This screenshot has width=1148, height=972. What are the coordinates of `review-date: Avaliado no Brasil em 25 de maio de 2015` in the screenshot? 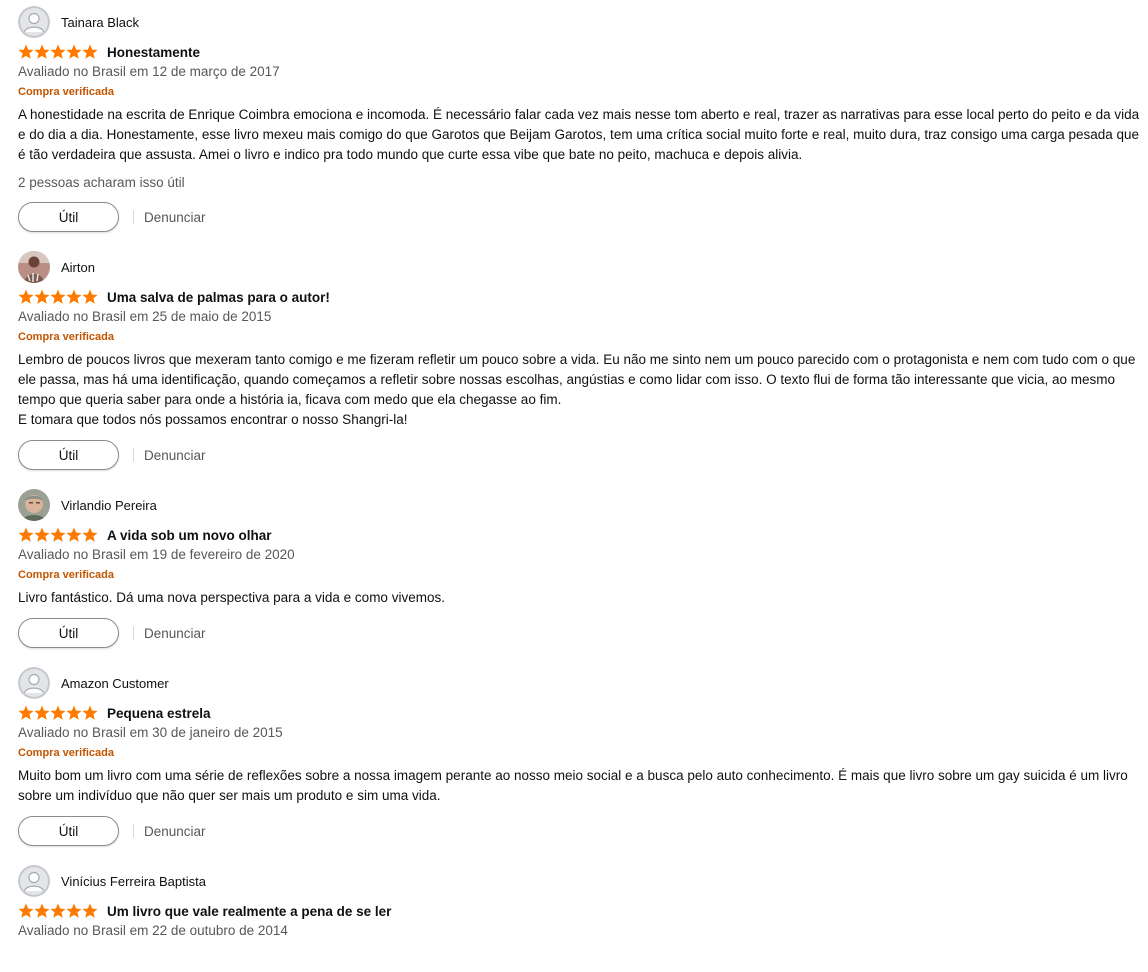 It's located at (145, 316).